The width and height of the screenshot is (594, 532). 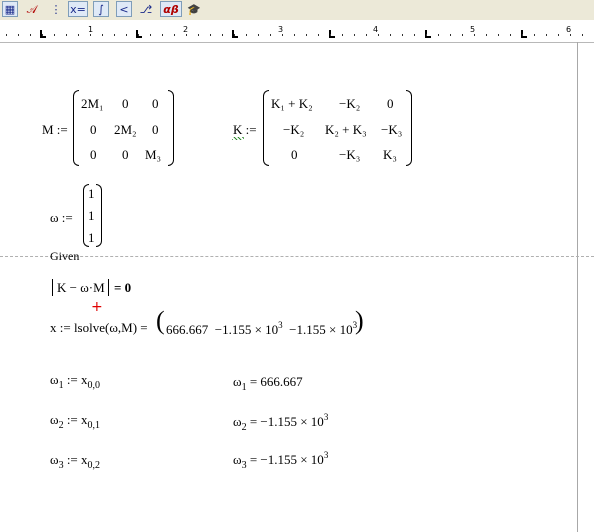 I want to click on greek-toolbar-icon: αβ, so click(x=171, y=9).